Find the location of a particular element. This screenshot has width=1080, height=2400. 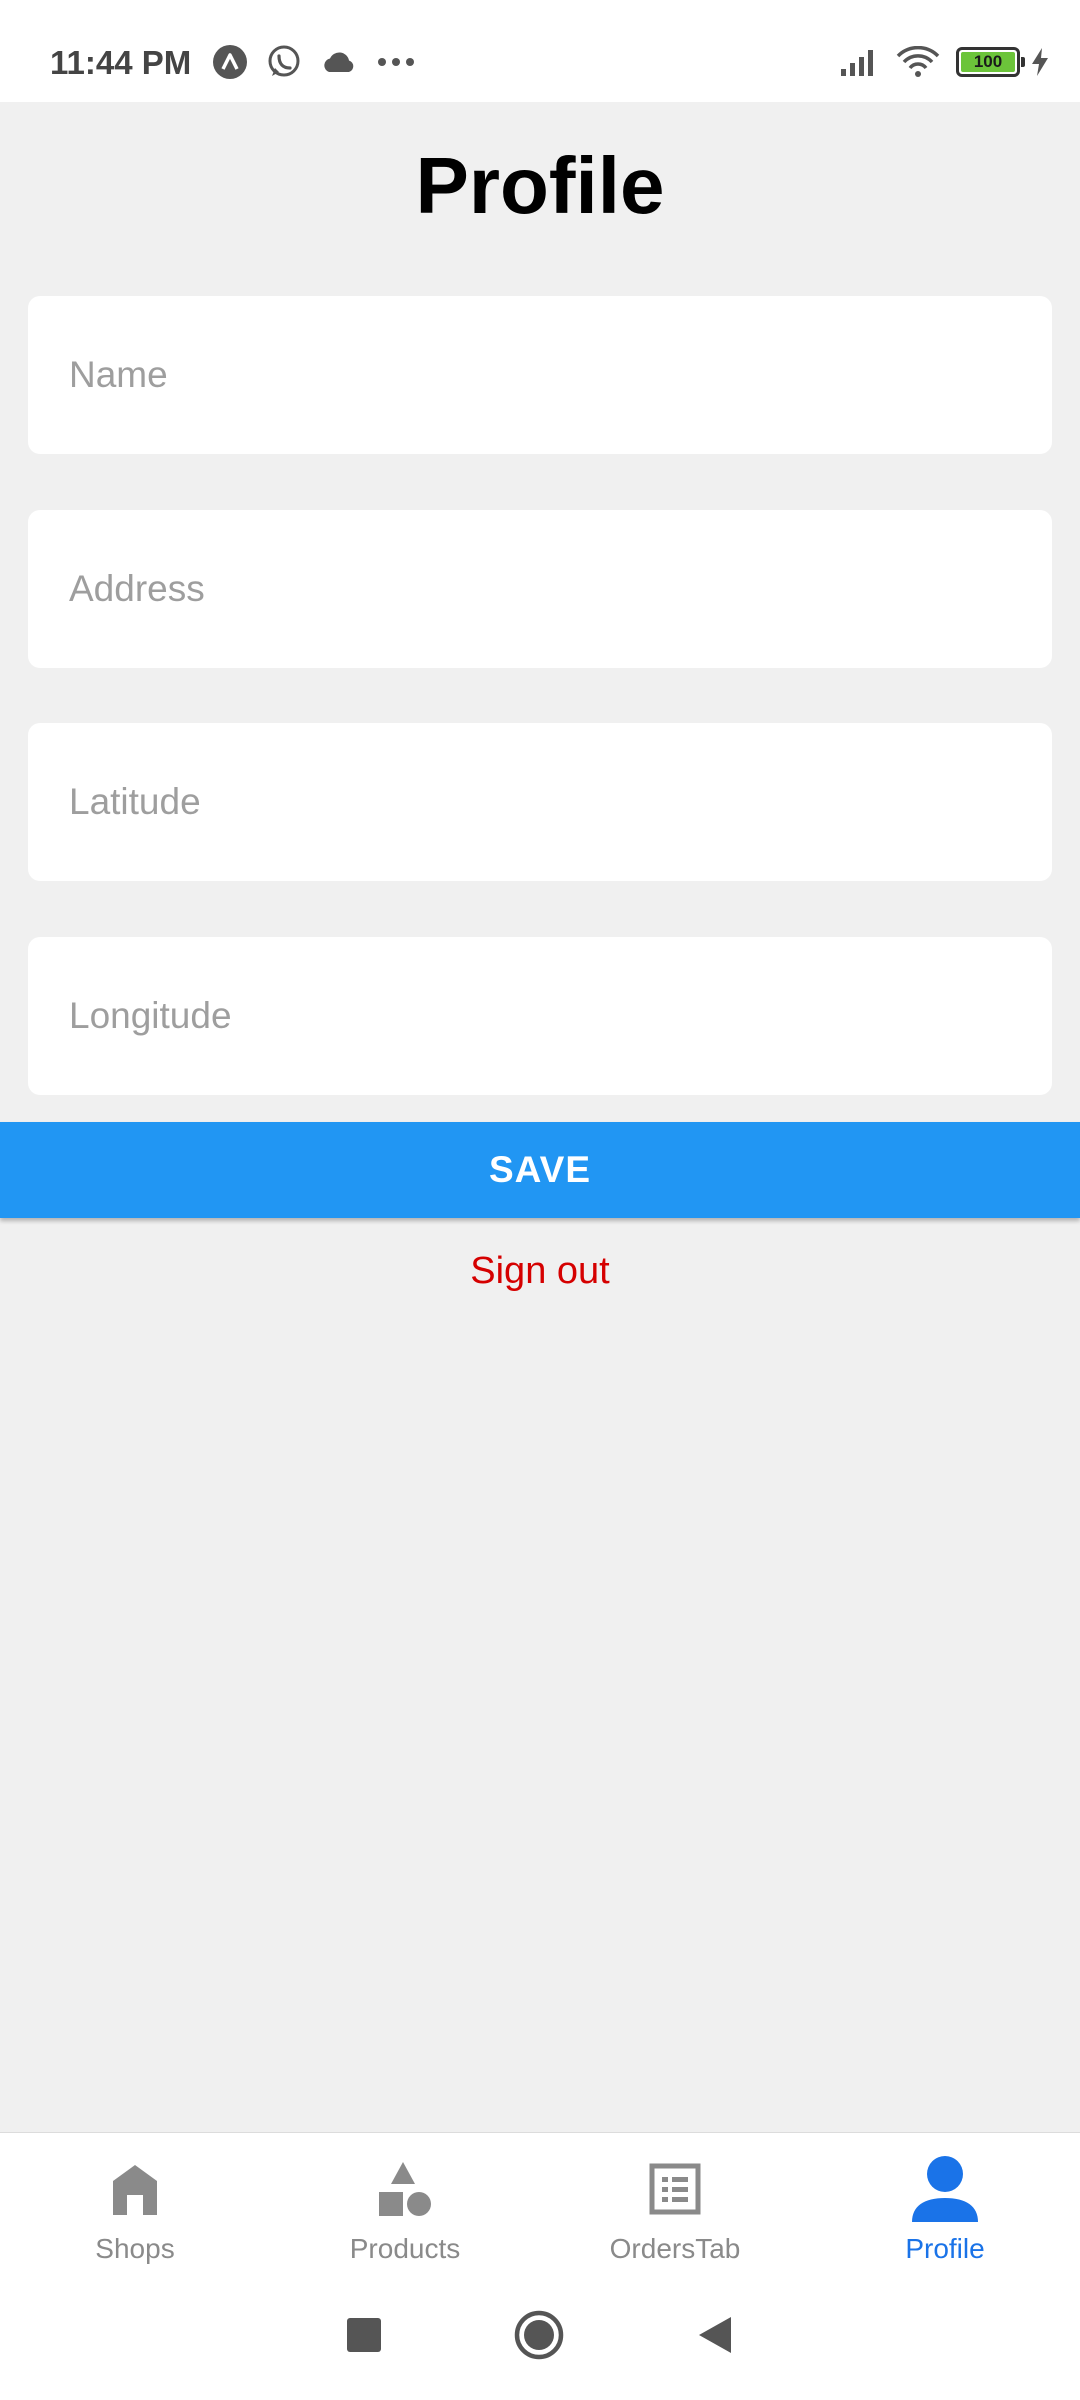

wifi-icon is located at coordinates (918, 62).